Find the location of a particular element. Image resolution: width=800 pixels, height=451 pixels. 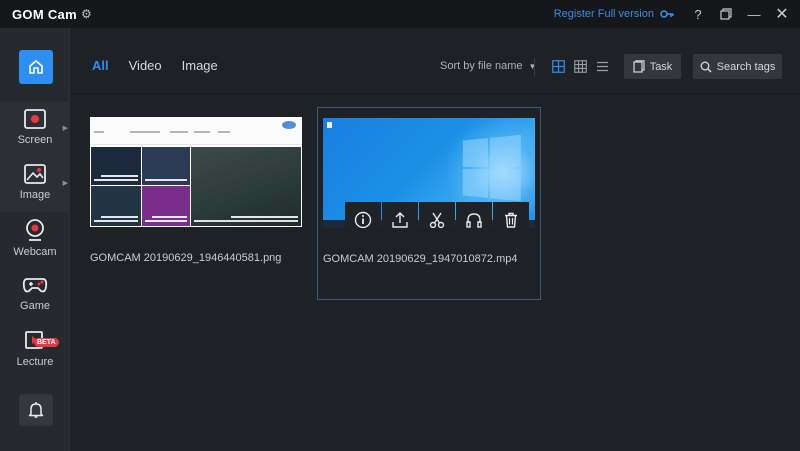

list-icon is located at coordinates (602, 66).